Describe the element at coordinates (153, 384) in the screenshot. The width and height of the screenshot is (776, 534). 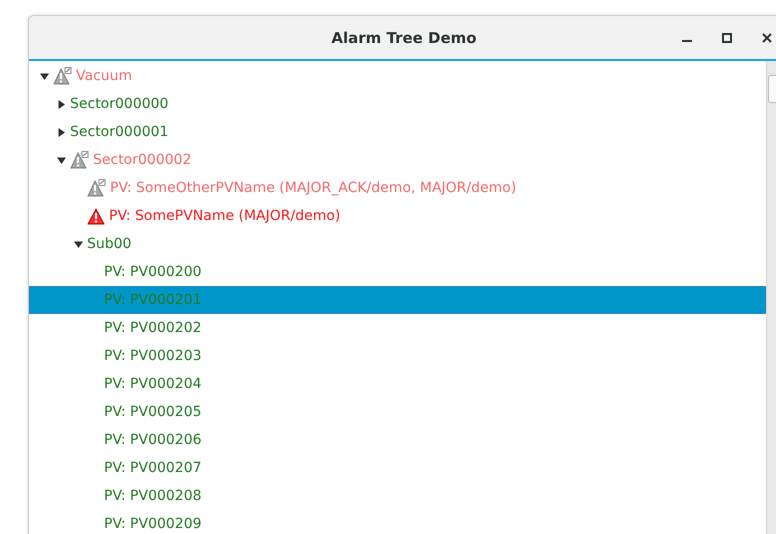
I see `tree-item-label: PV: PV000204` at that location.